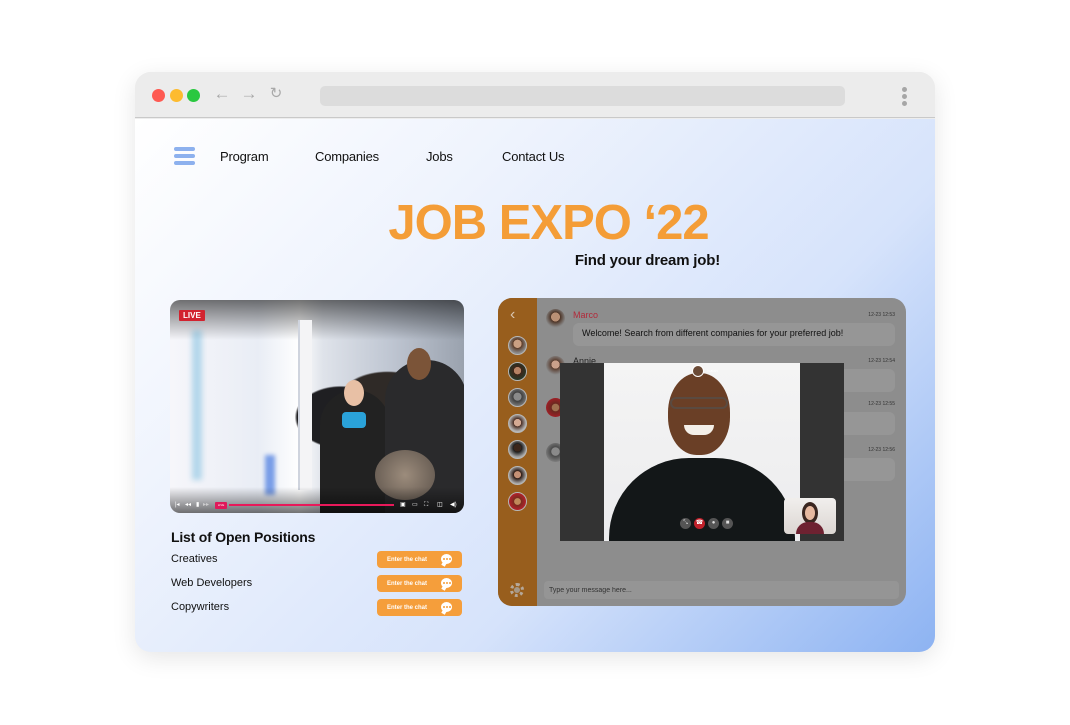  Describe the element at coordinates (197, 505) in the screenshot. I see `pause-icon: ▮` at that location.